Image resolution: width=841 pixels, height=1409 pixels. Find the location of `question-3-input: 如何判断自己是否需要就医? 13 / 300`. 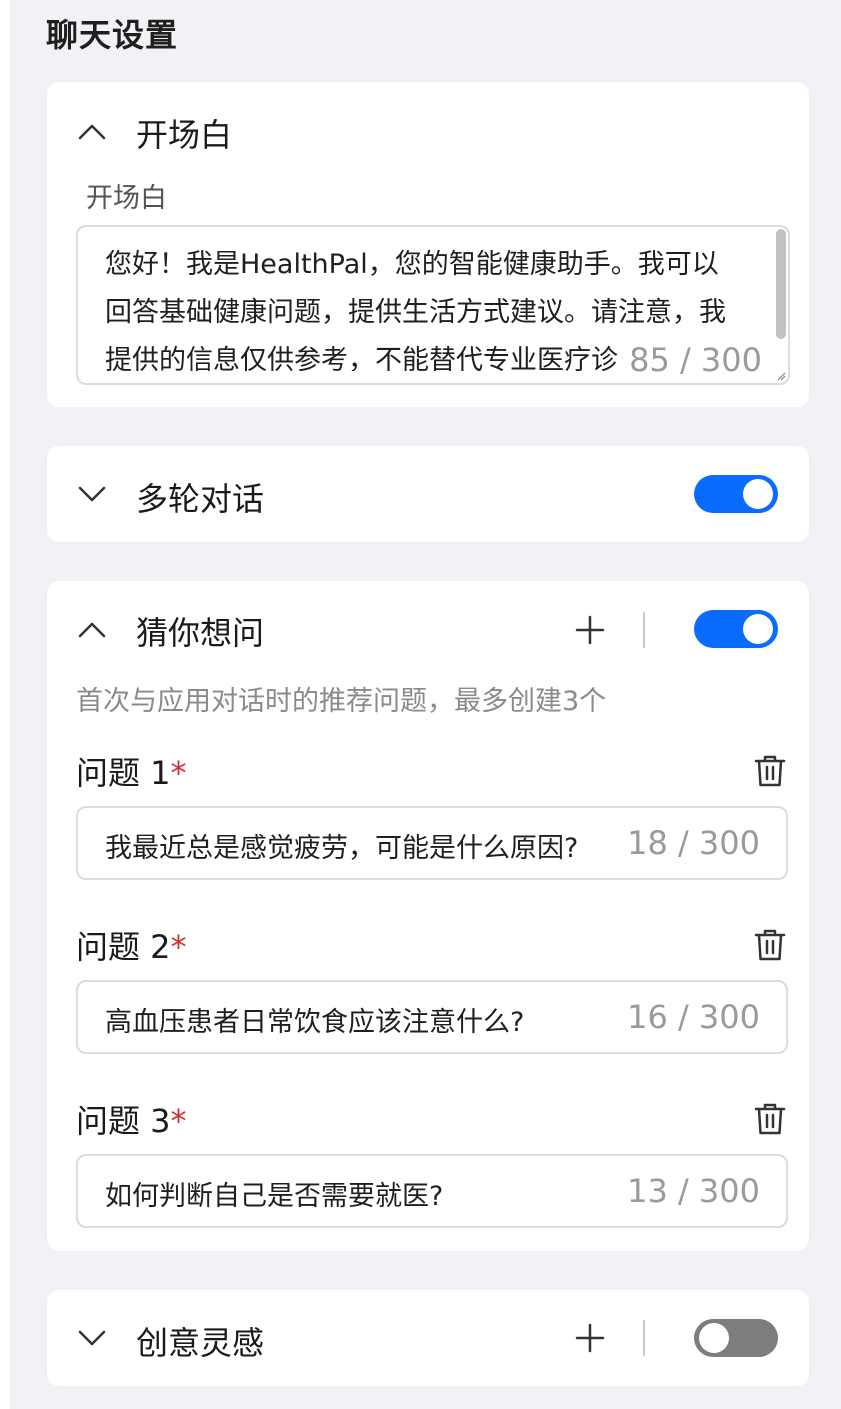

question-3-input: 如何判断自己是否需要就医? 13 / 300 is located at coordinates (432, 1191).